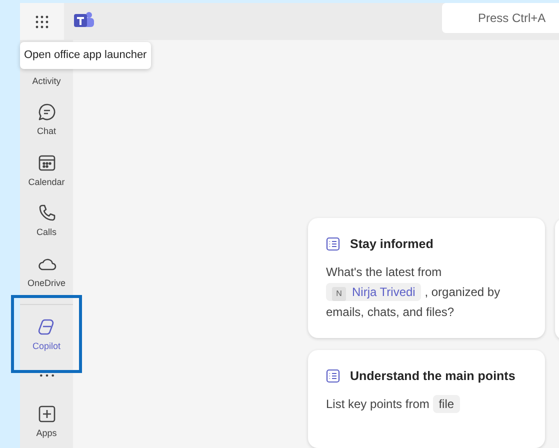 This screenshot has height=448, width=559. What do you see at coordinates (46, 273) in the screenshot?
I see `sidebar-item: OneDrive` at bounding box center [46, 273].